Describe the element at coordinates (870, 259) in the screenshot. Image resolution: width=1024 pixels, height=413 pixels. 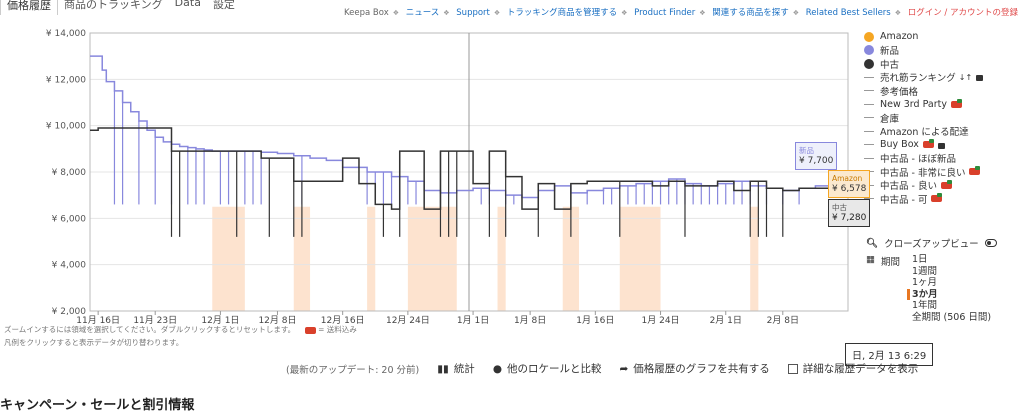
I see `calendar-icon: ▦` at that location.